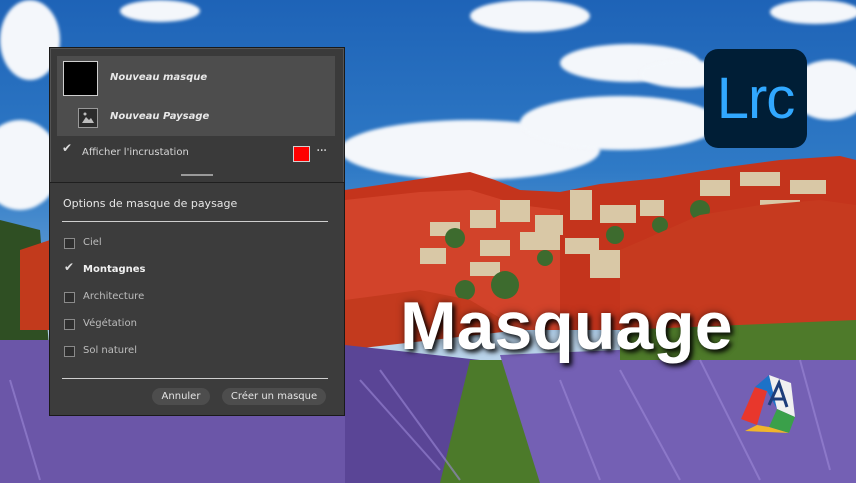  Describe the element at coordinates (164, 298) in the screenshot. I see `option-architecture: Architecture` at that location.